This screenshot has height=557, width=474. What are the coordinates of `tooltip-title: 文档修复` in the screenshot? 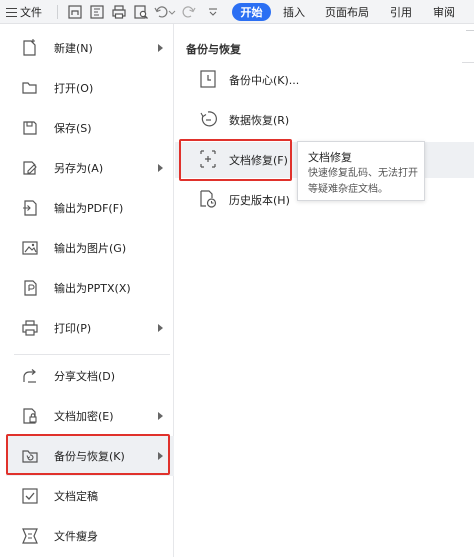 It's located at (330, 157).